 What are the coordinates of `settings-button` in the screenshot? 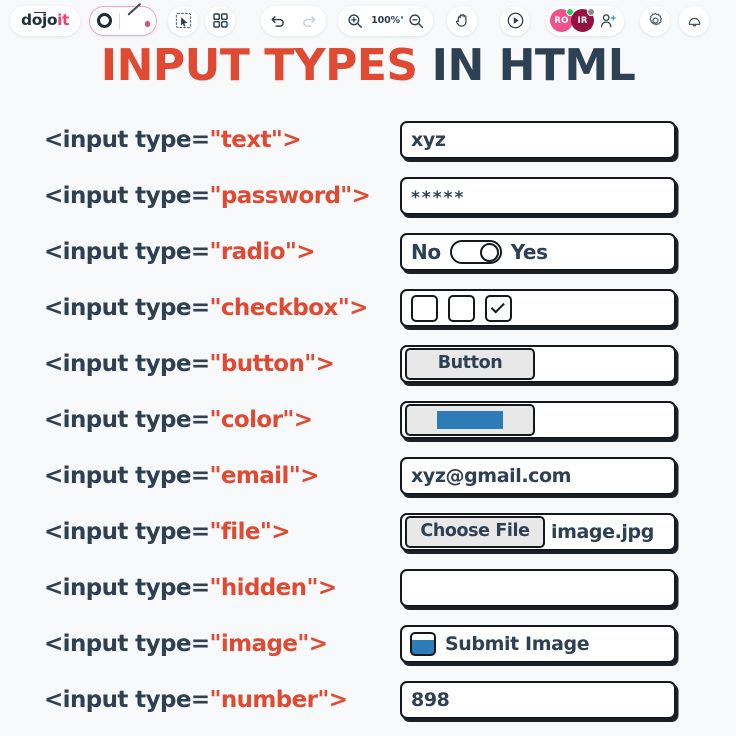 It's located at (655, 20).